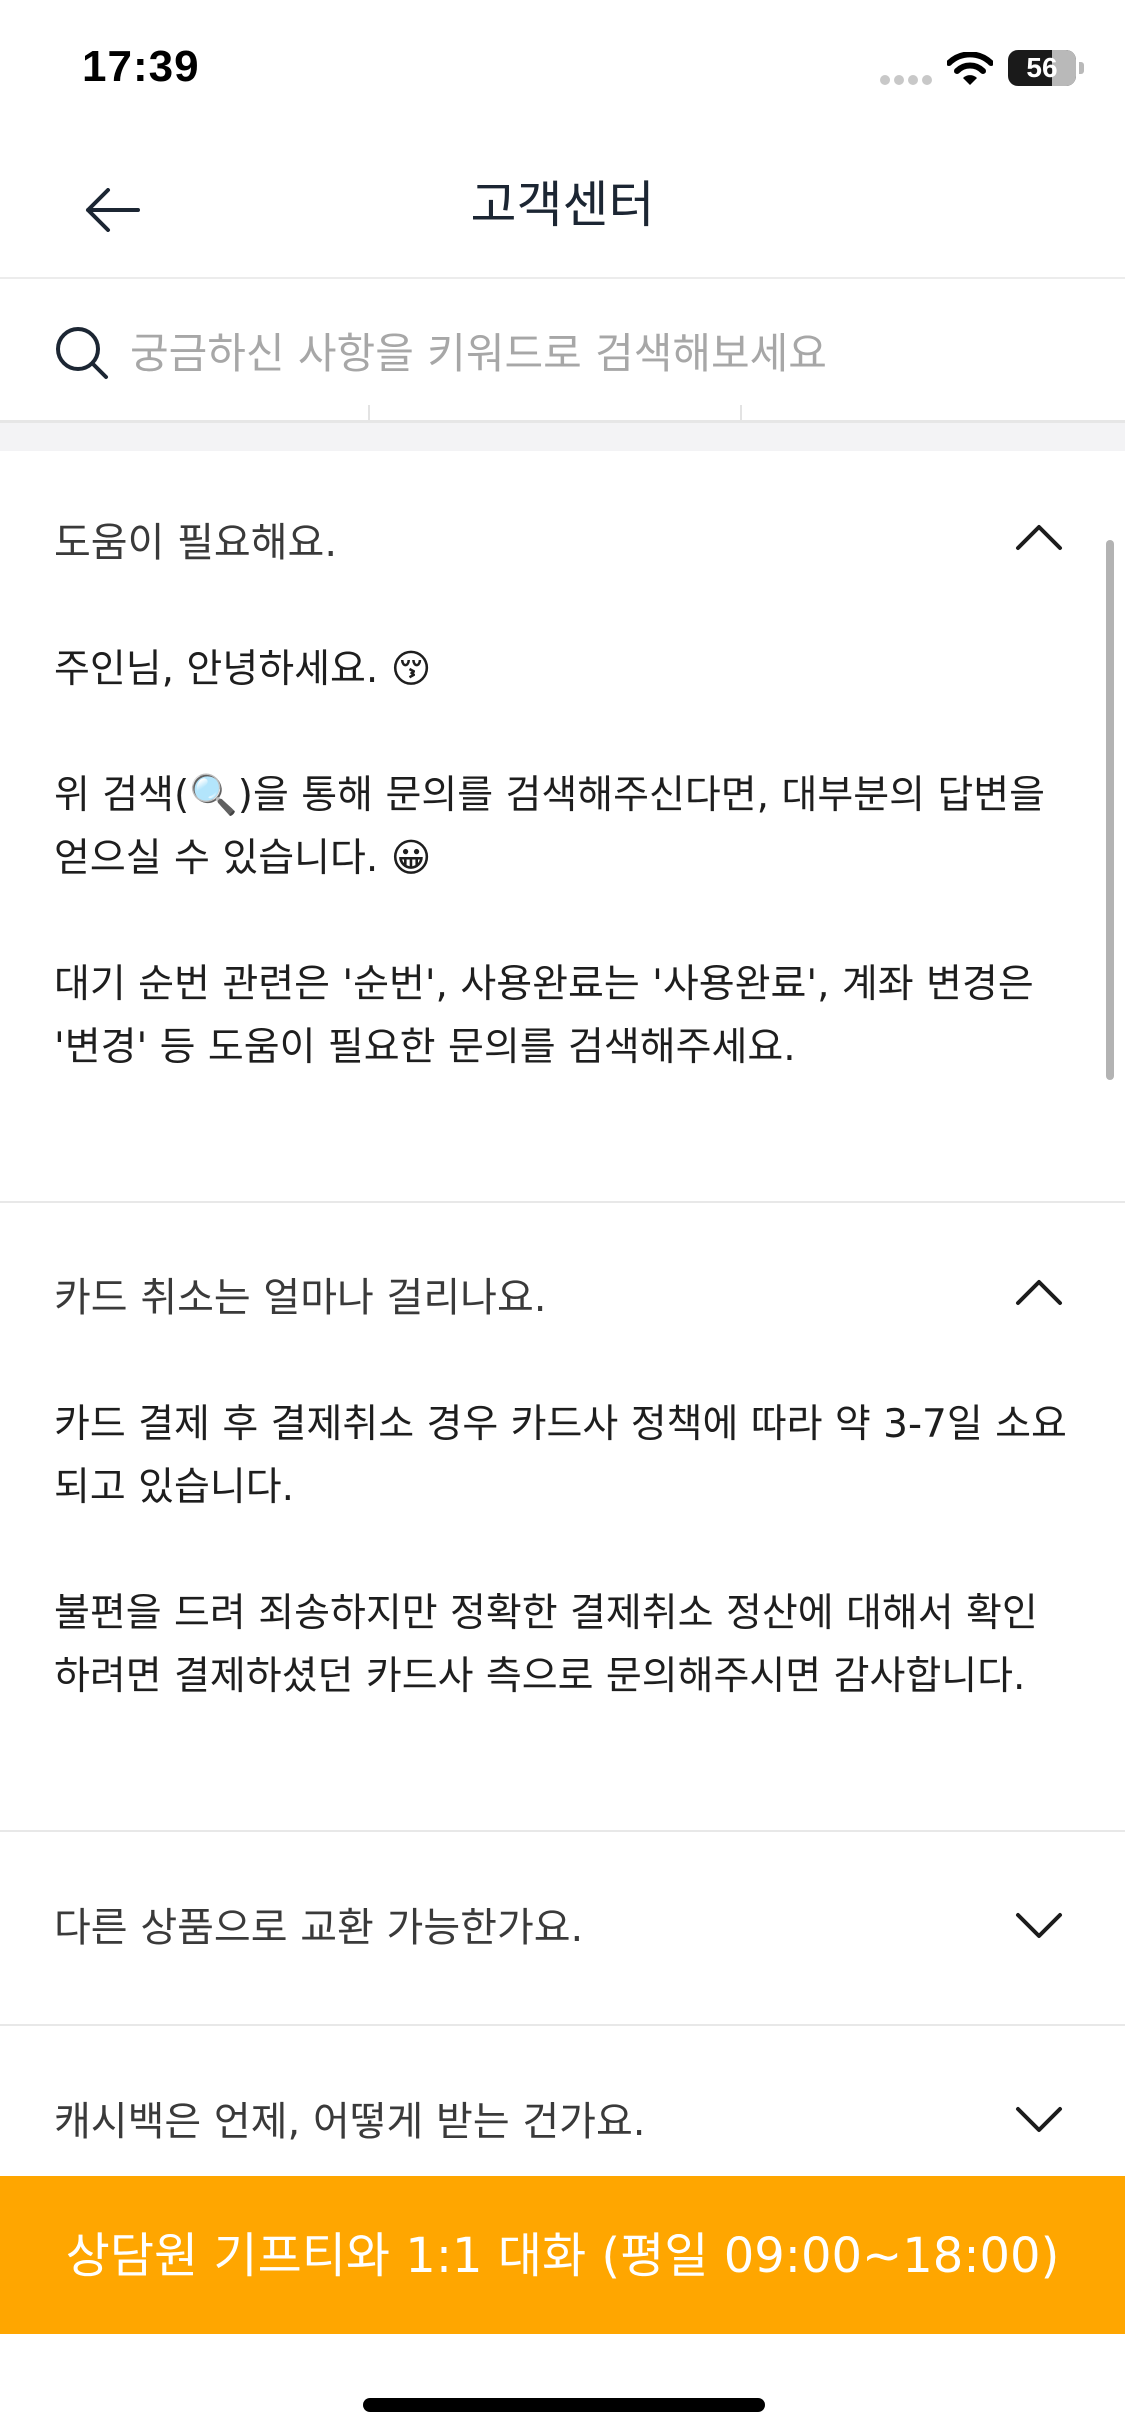 The width and height of the screenshot is (1125, 2436). I want to click on back-button, so click(112, 210).